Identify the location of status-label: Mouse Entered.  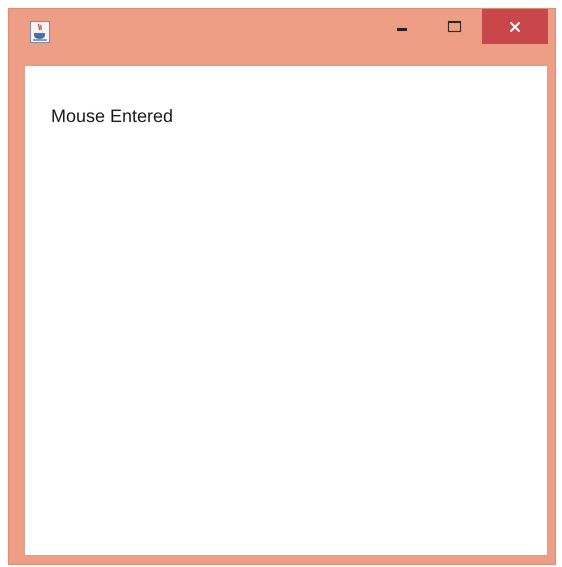
(112, 116).